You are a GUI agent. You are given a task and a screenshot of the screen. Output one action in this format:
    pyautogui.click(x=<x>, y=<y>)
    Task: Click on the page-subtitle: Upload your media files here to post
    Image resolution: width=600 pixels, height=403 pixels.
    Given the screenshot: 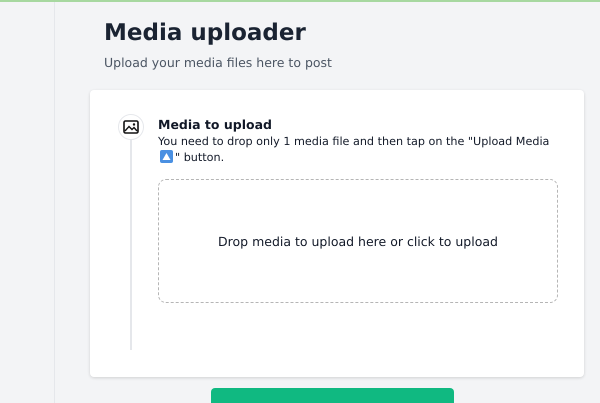 What is the action you would take?
    pyautogui.click(x=218, y=62)
    